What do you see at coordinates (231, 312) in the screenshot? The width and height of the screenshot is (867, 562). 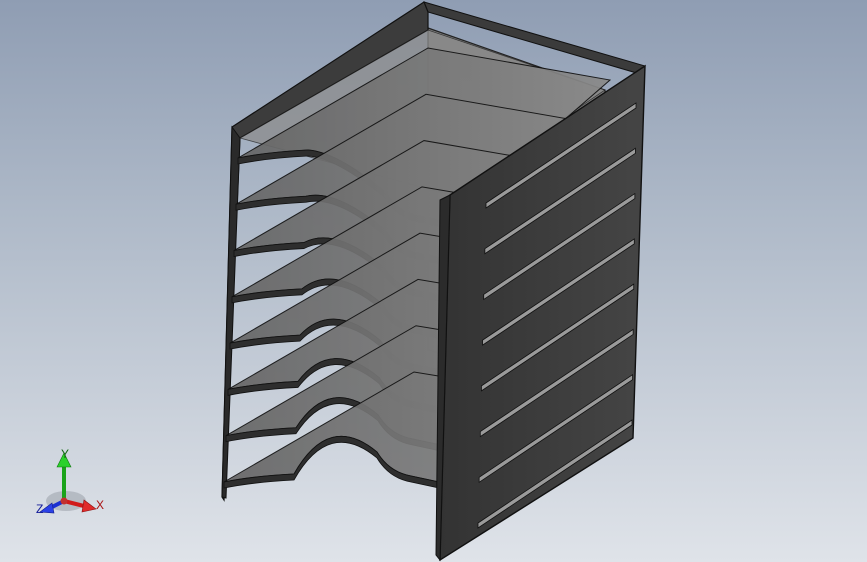 I see `left-panel-front-edge` at bounding box center [231, 312].